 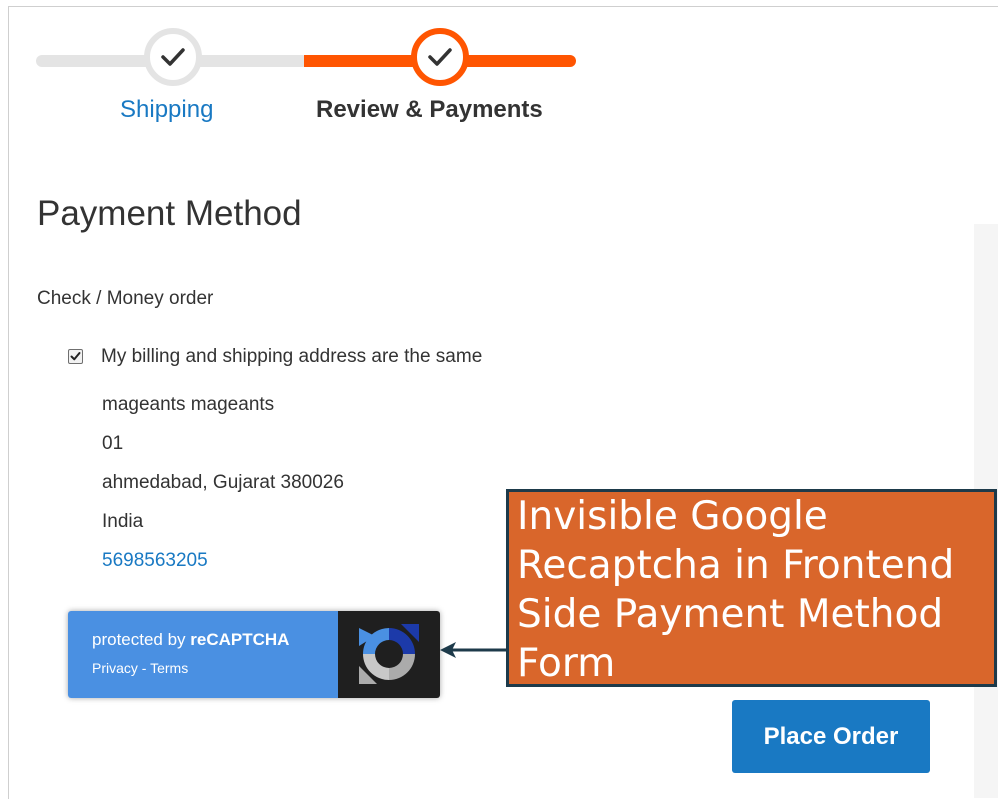 What do you see at coordinates (672, 516) in the screenshot?
I see `annotation-line: Invisible Google` at bounding box center [672, 516].